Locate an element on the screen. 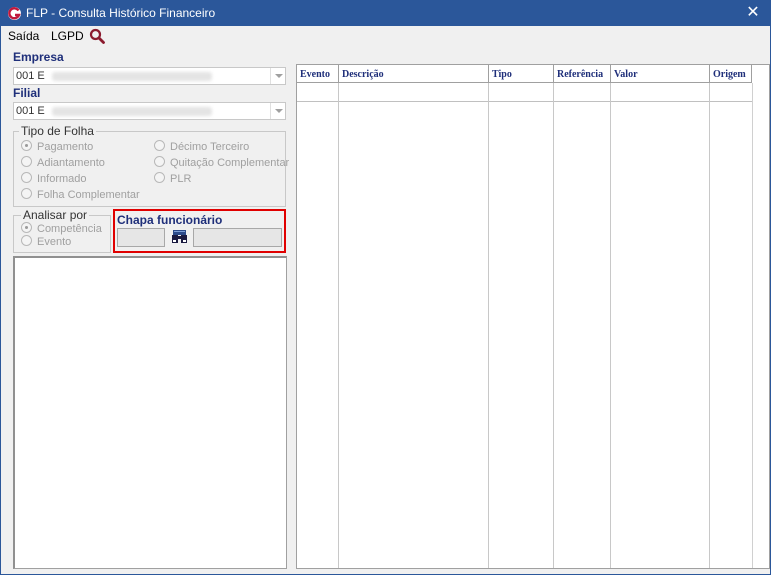  empresa-label: Empresa is located at coordinates (38, 57).